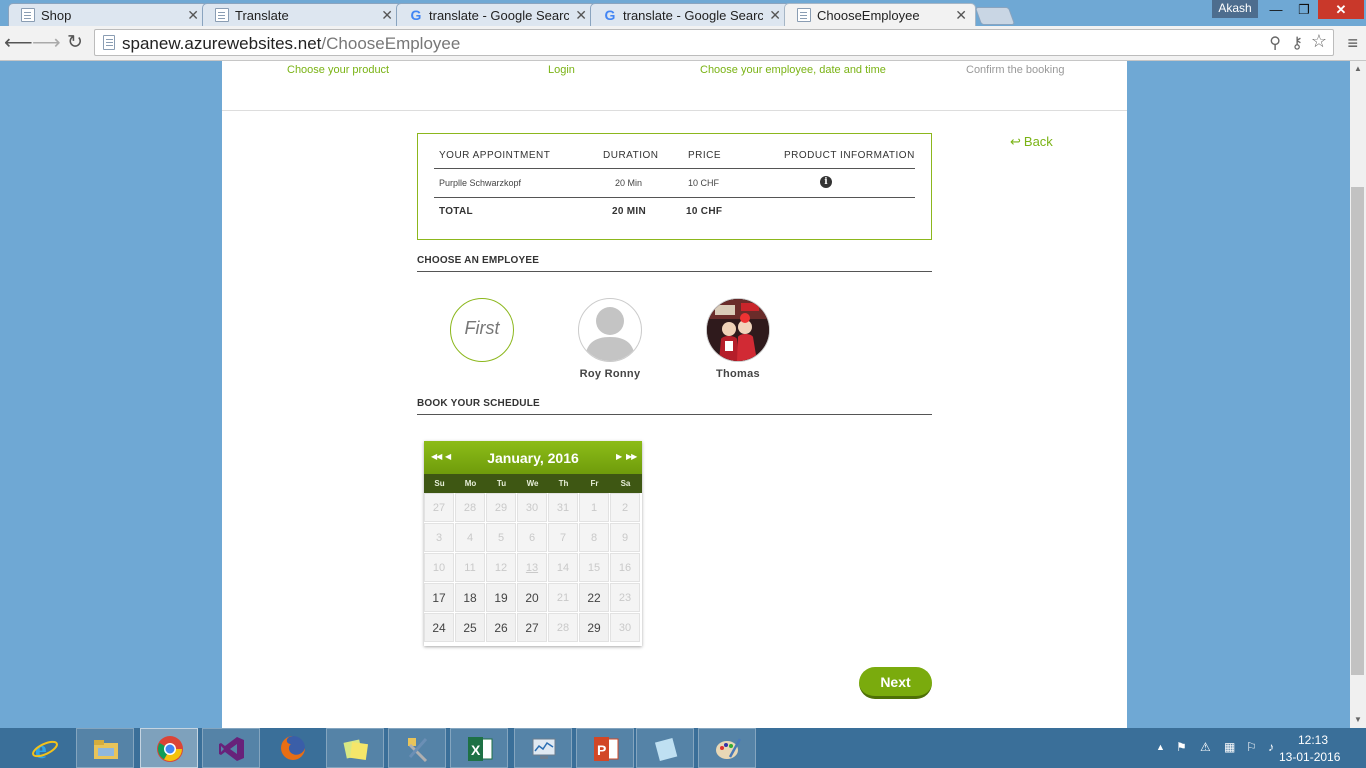  Describe the element at coordinates (338, 70) in the screenshot. I see `step-choose-product: Choose your product` at that location.